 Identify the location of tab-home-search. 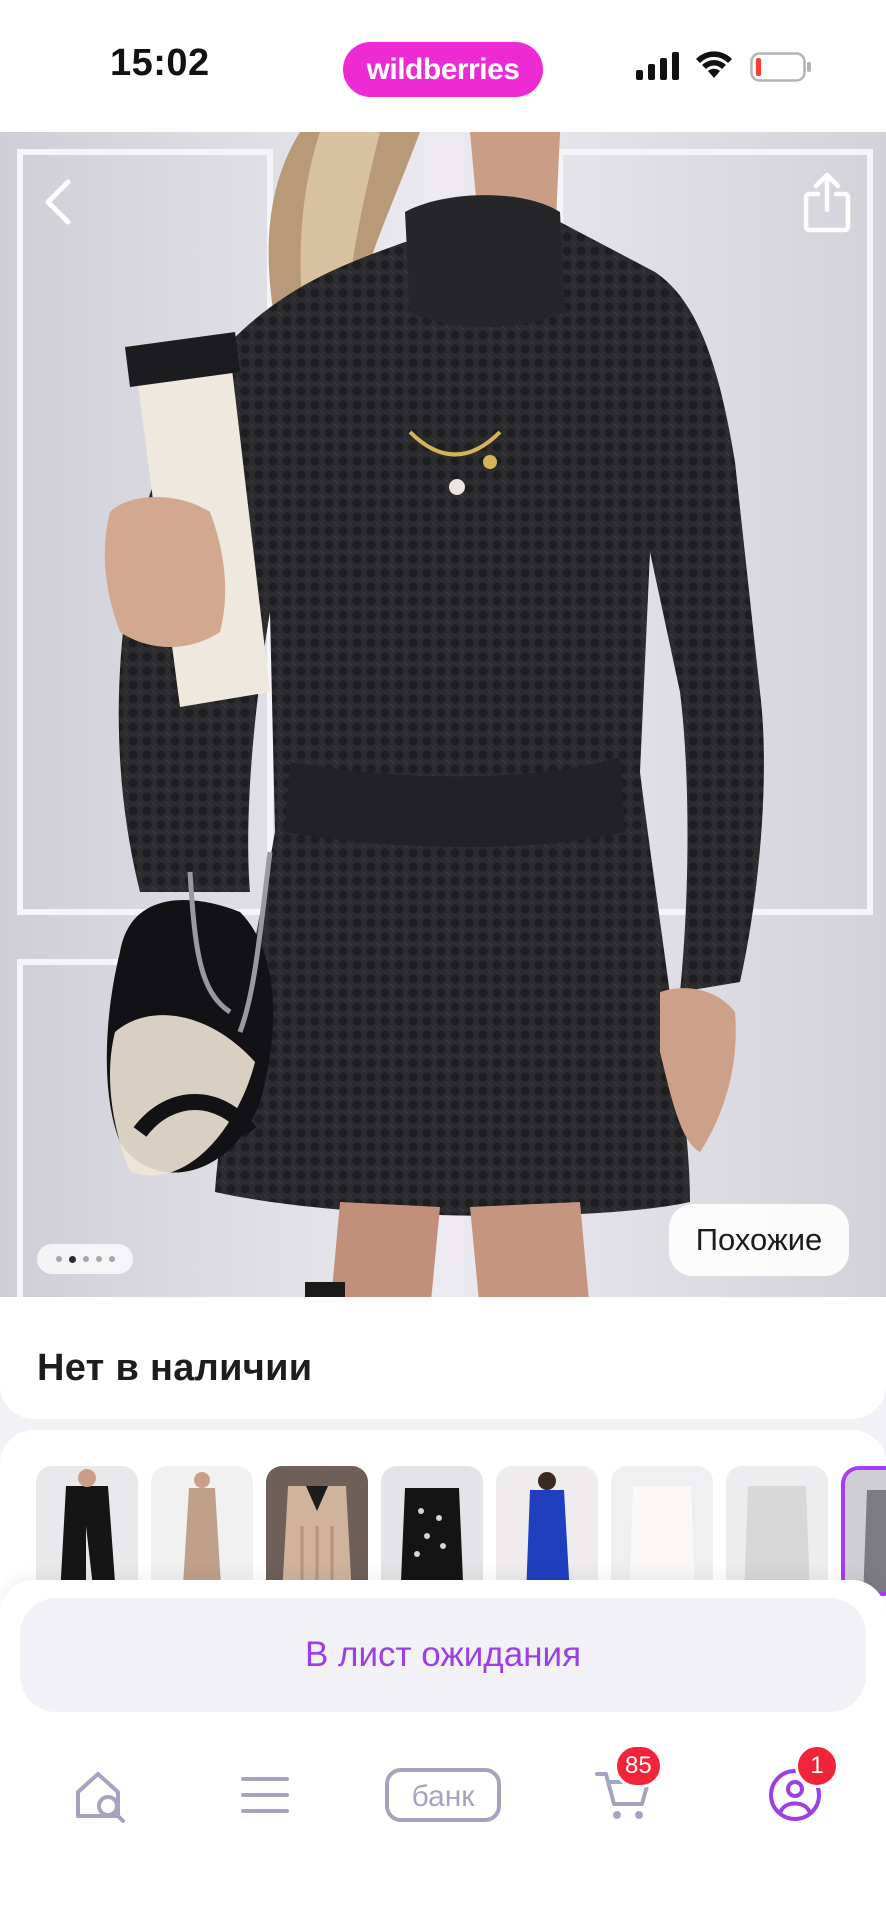
(100, 1795).